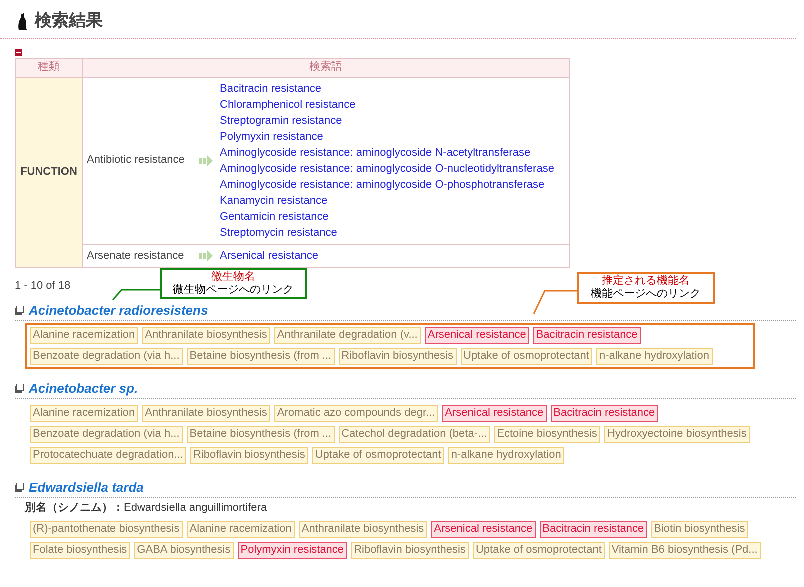 The image size is (804, 587). Describe the element at coordinates (293, 550) in the screenshot. I see `function-tag: Polymyxin resistance` at that location.